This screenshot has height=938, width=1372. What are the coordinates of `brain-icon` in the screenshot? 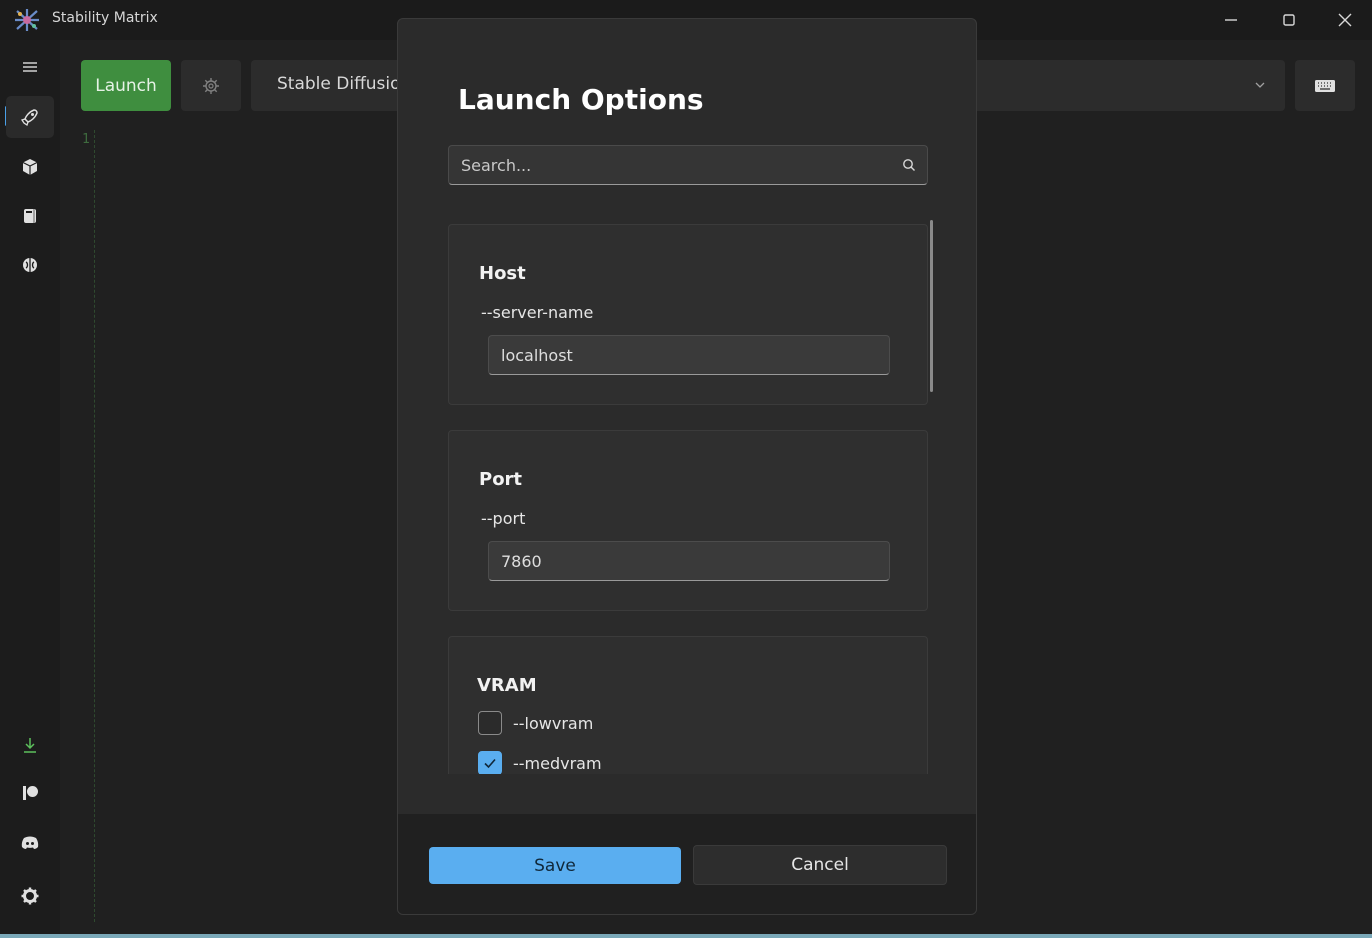 It's located at (30, 265).